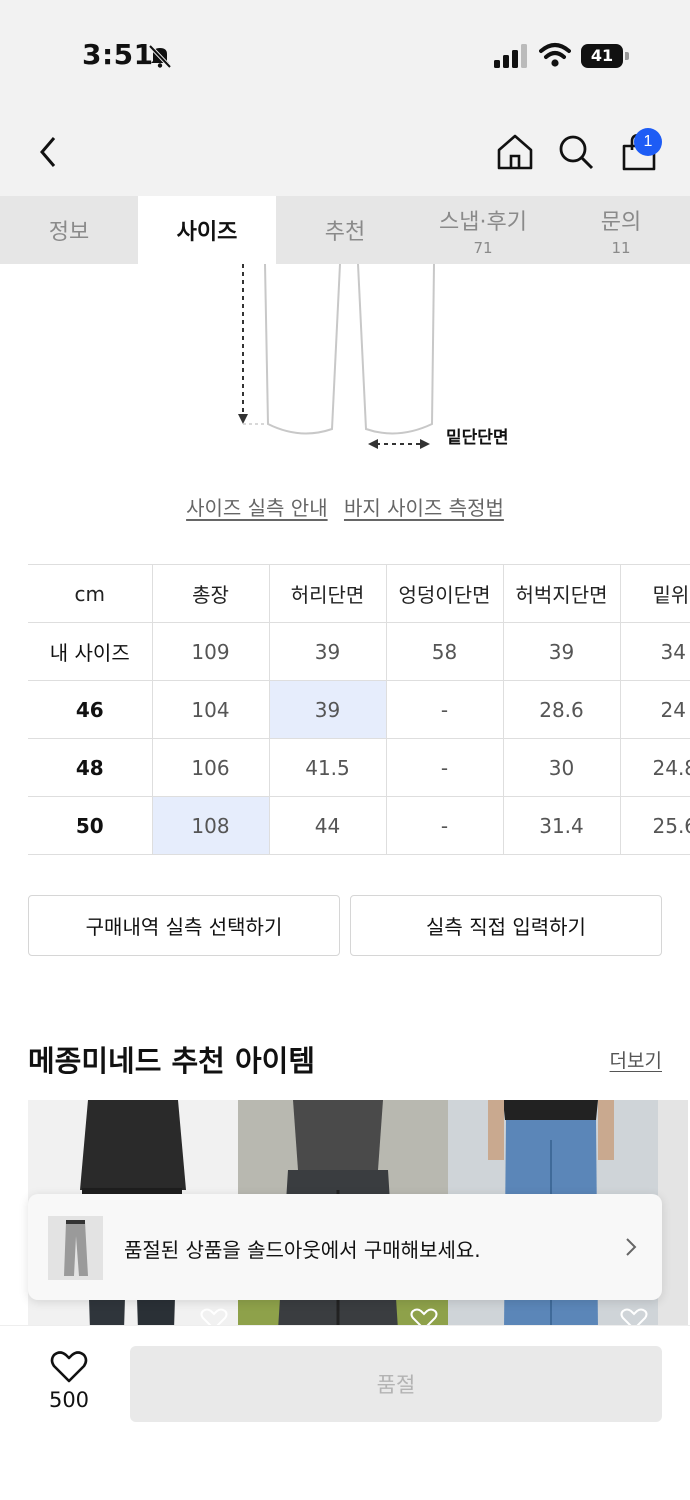 This screenshot has height=1500, width=690. I want to click on table-header-row: cm 총장 허리단면 엉덩이단면 허벅지단면 밑위, so click(359, 593).